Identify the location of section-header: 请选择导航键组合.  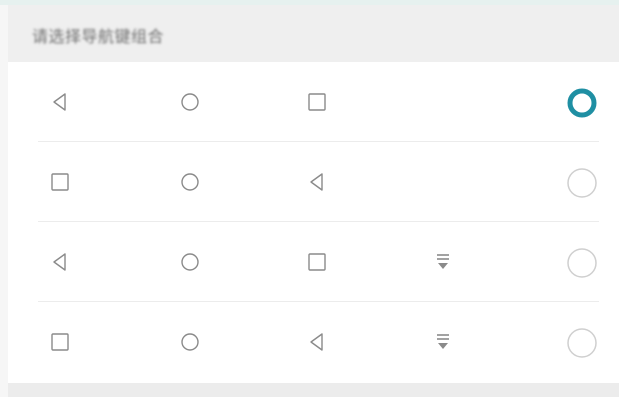
(313, 33).